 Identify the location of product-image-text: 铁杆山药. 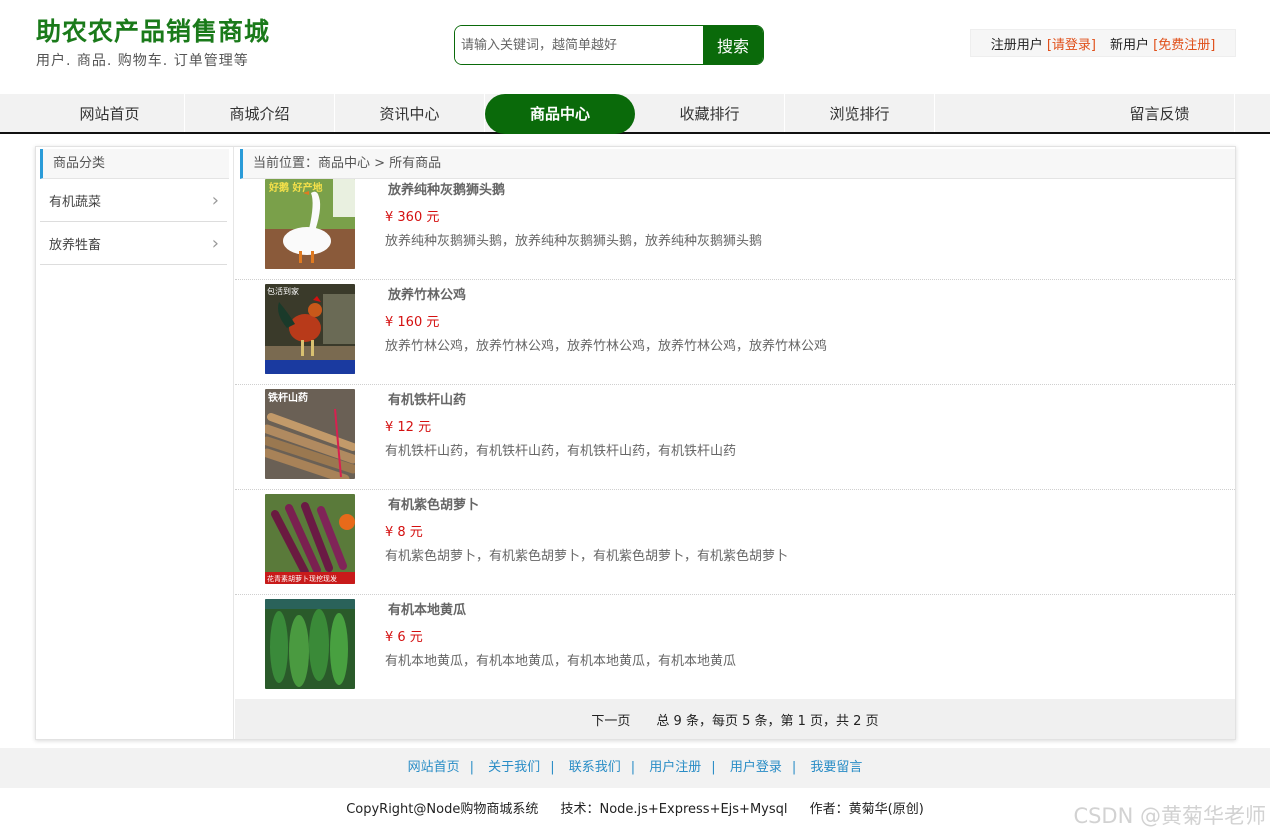
(288, 397).